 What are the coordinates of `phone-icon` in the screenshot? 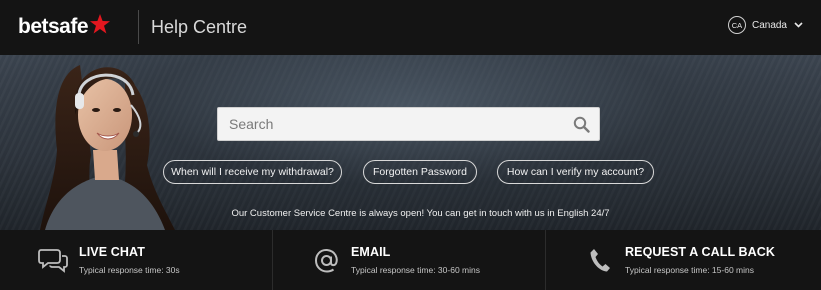 It's located at (600, 260).